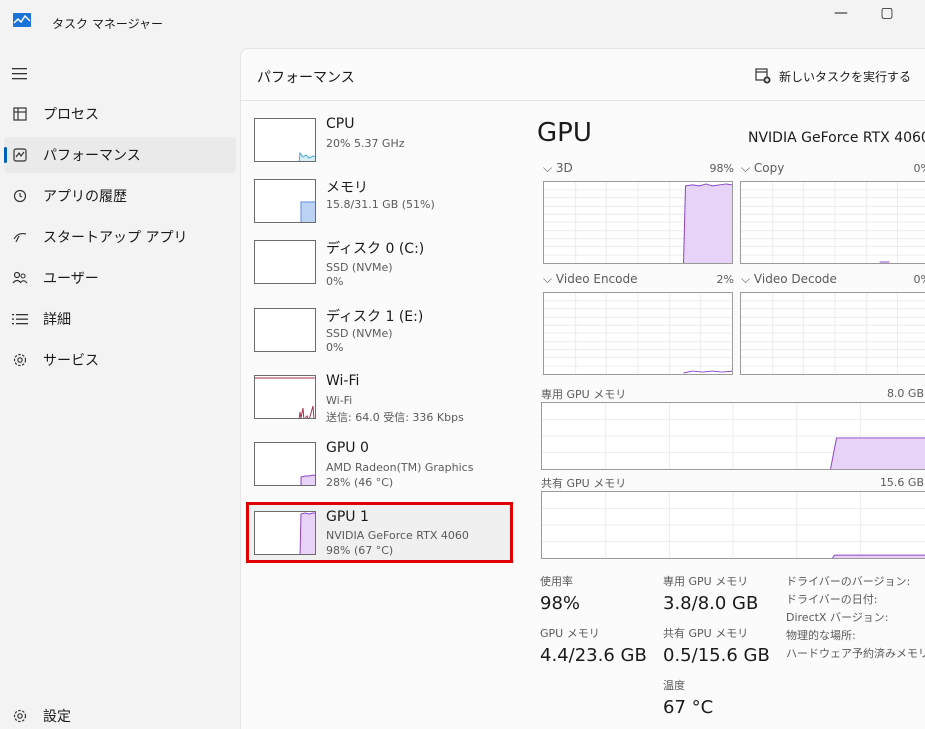 Image resolution: width=925 pixels, height=729 pixels. What do you see at coordinates (379, 402) in the screenshot?
I see `resource-item-wifi: Wi-Fi Wi-Fi 送信: 64.0 受信: 336 Kbps` at bounding box center [379, 402].